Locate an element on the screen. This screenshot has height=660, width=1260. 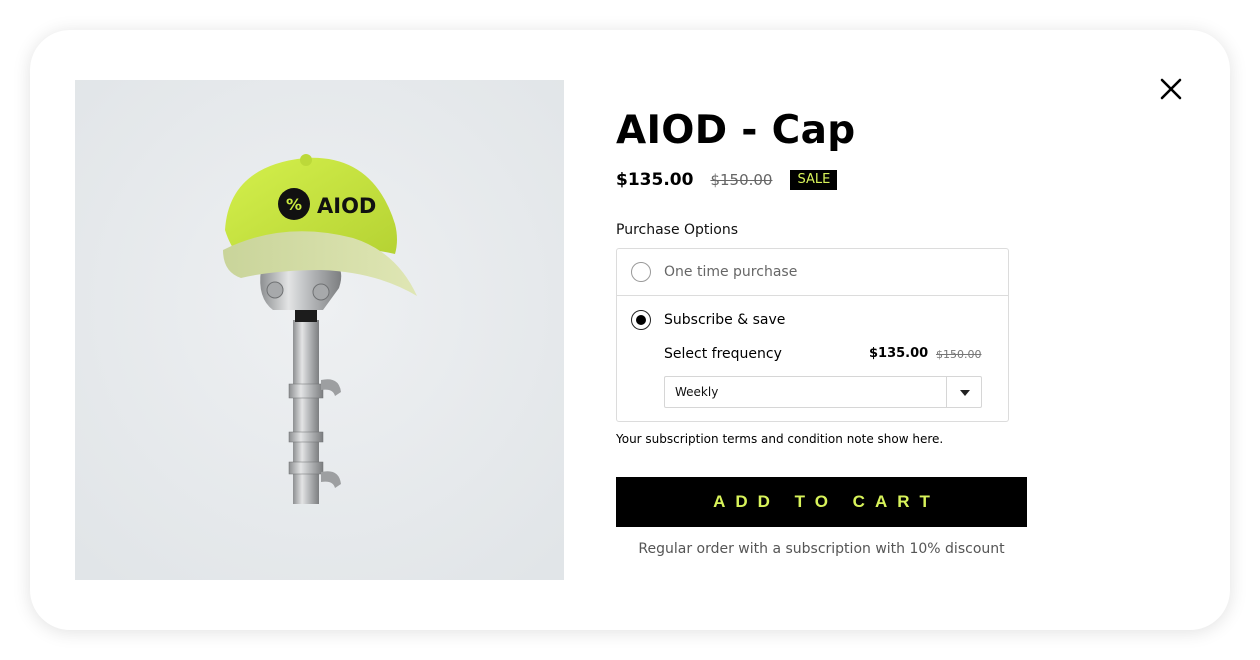
original-price: $150.00 is located at coordinates (741, 180).